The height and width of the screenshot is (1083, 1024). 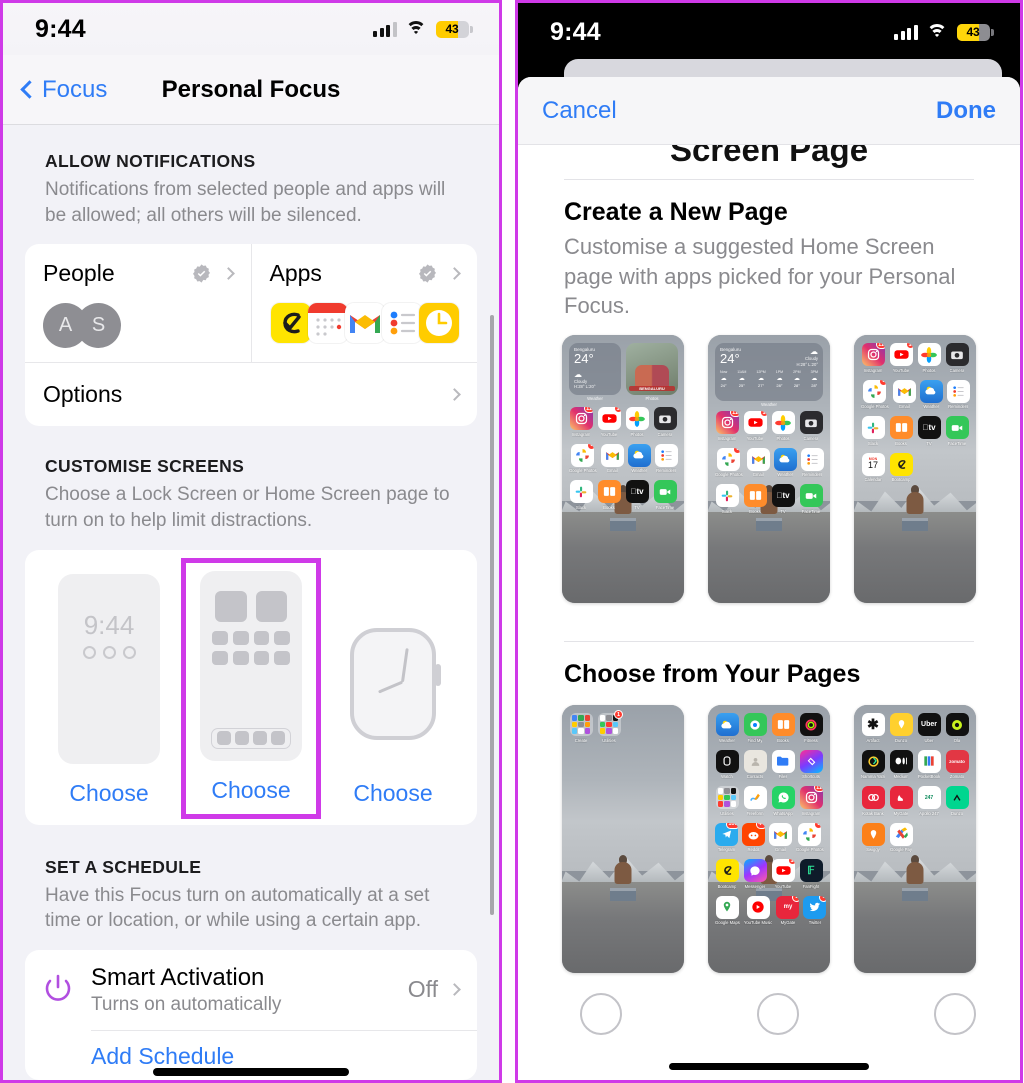 I want to click on forecast-hour: Now, so click(x=724, y=372).